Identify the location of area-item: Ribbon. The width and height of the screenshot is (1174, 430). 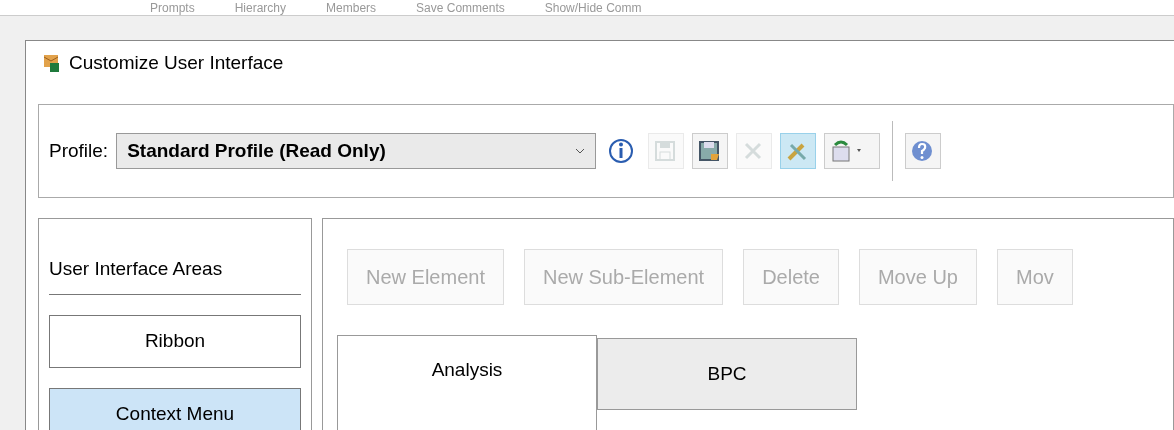
(175, 341).